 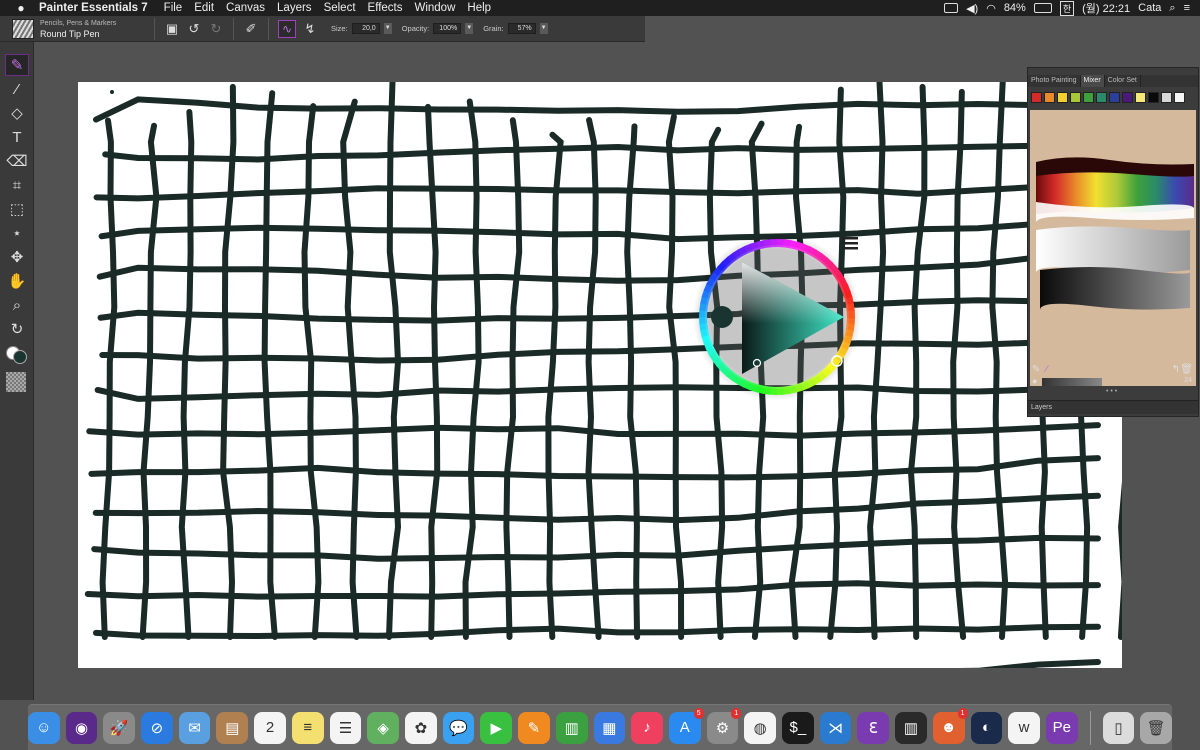 What do you see at coordinates (21, 8) in the screenshot?
I see `apple-icon: ●` at bounding box center [21, 8].